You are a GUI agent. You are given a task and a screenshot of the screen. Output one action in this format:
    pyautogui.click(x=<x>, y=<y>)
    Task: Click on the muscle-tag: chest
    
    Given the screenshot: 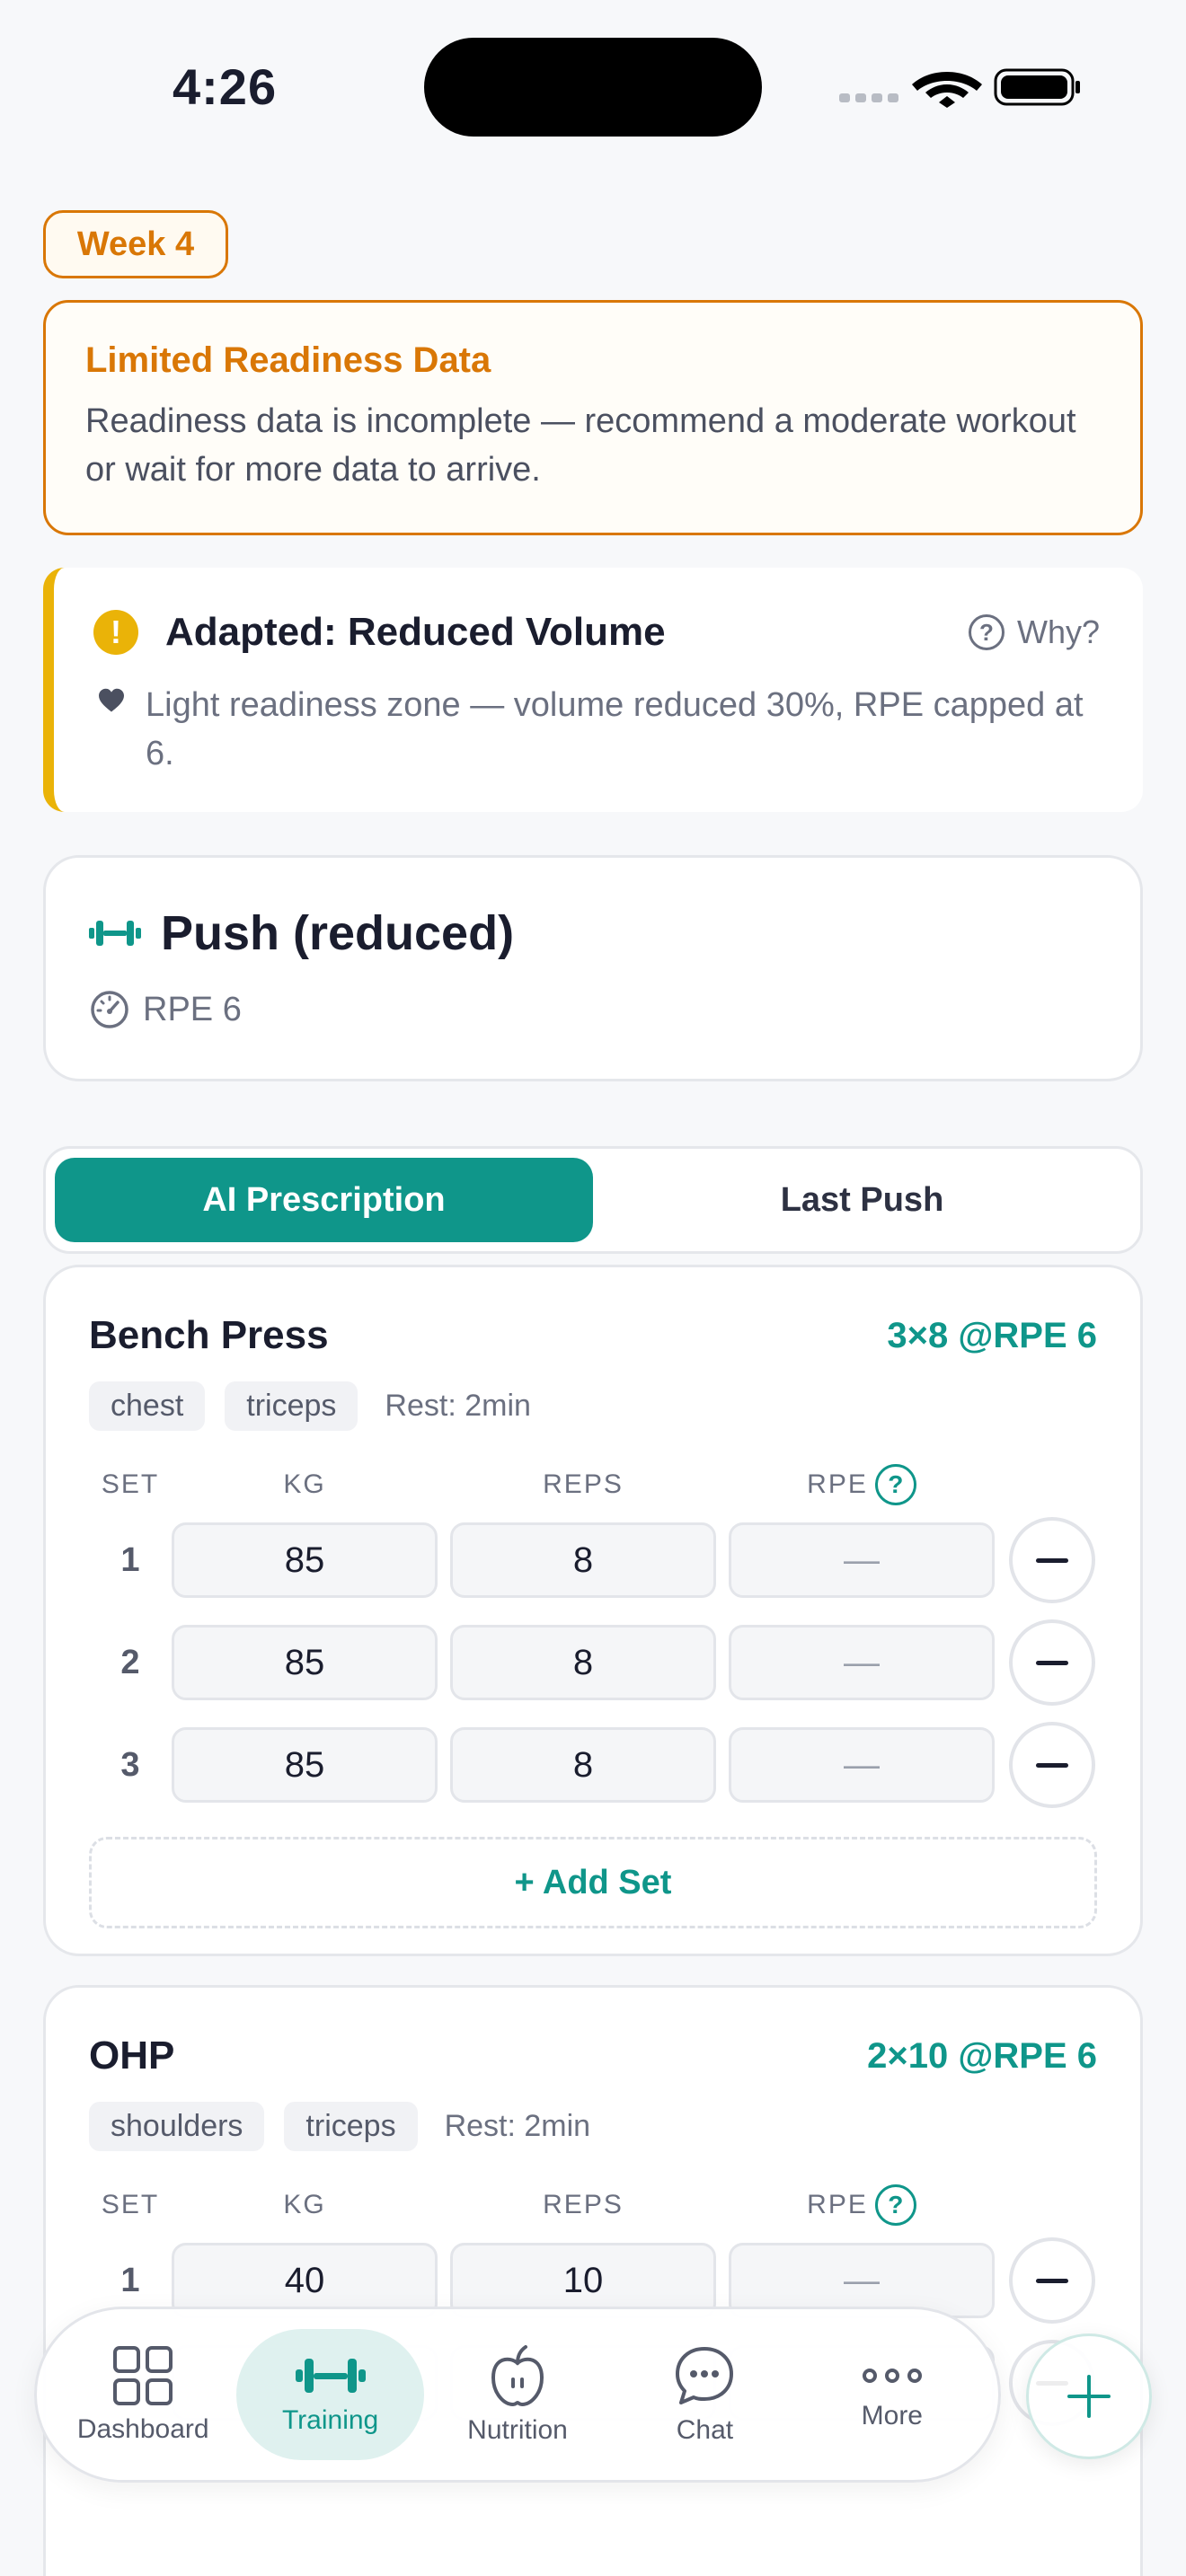 What is the action you would take?
    pyautogui.click(x=147, y=1406)
    